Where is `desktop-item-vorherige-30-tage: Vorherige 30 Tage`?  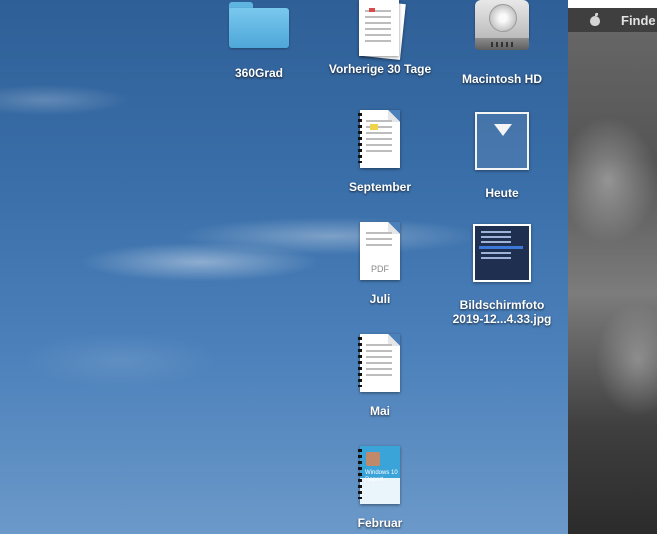 desktop-item-vorherige-30-tage: Vorherige 30 Tage is located at coordinates (380, 38).